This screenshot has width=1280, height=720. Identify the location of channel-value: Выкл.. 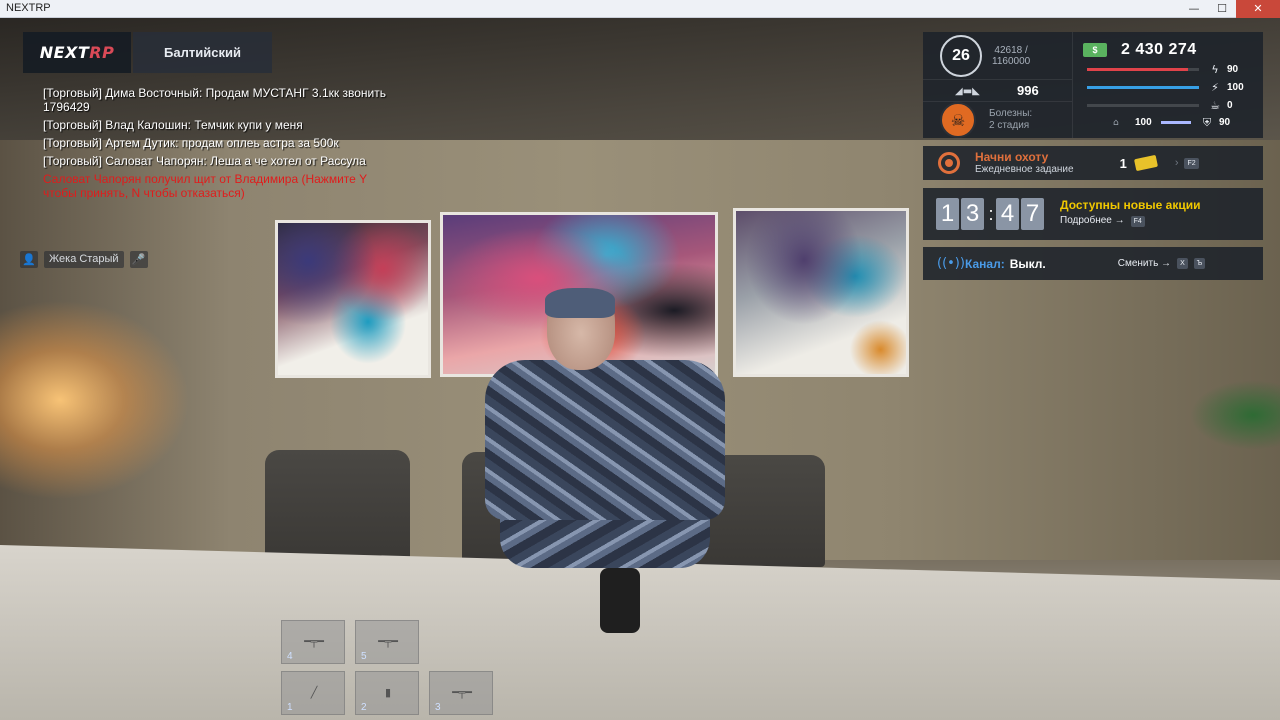
(1027, 263).